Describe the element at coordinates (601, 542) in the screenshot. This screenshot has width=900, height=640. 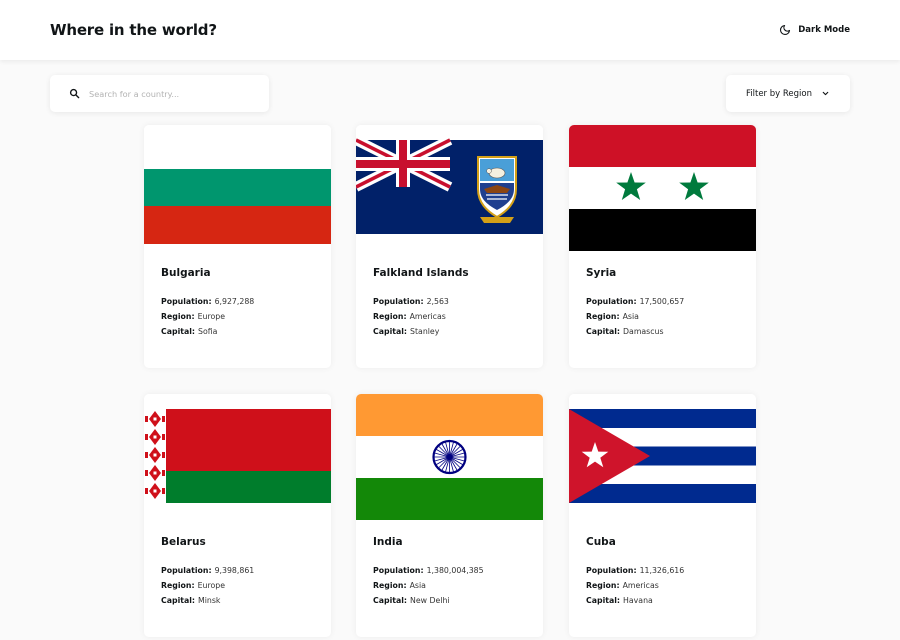
I see `country-name: Cuba` at that location.